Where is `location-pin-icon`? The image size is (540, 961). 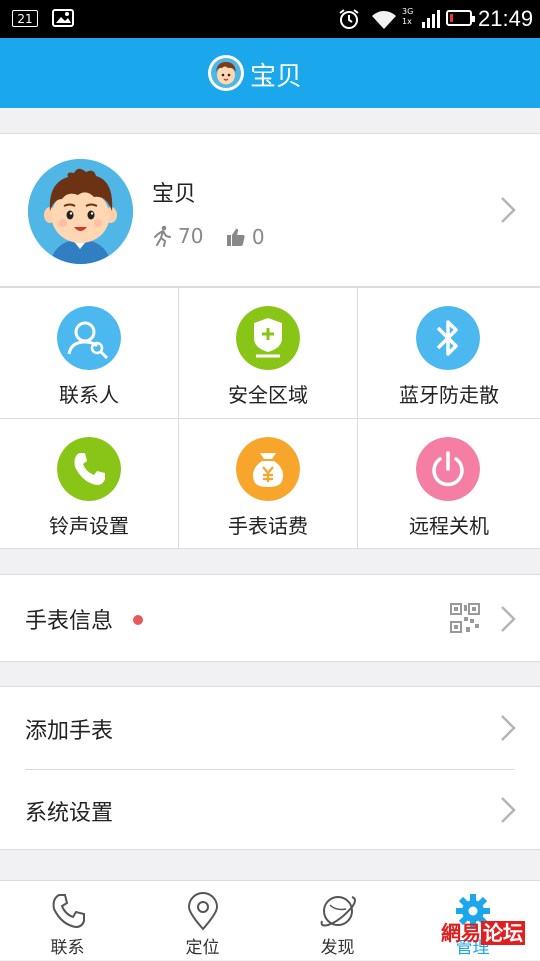 location-pin-icon is located at coordinates (203, 911).